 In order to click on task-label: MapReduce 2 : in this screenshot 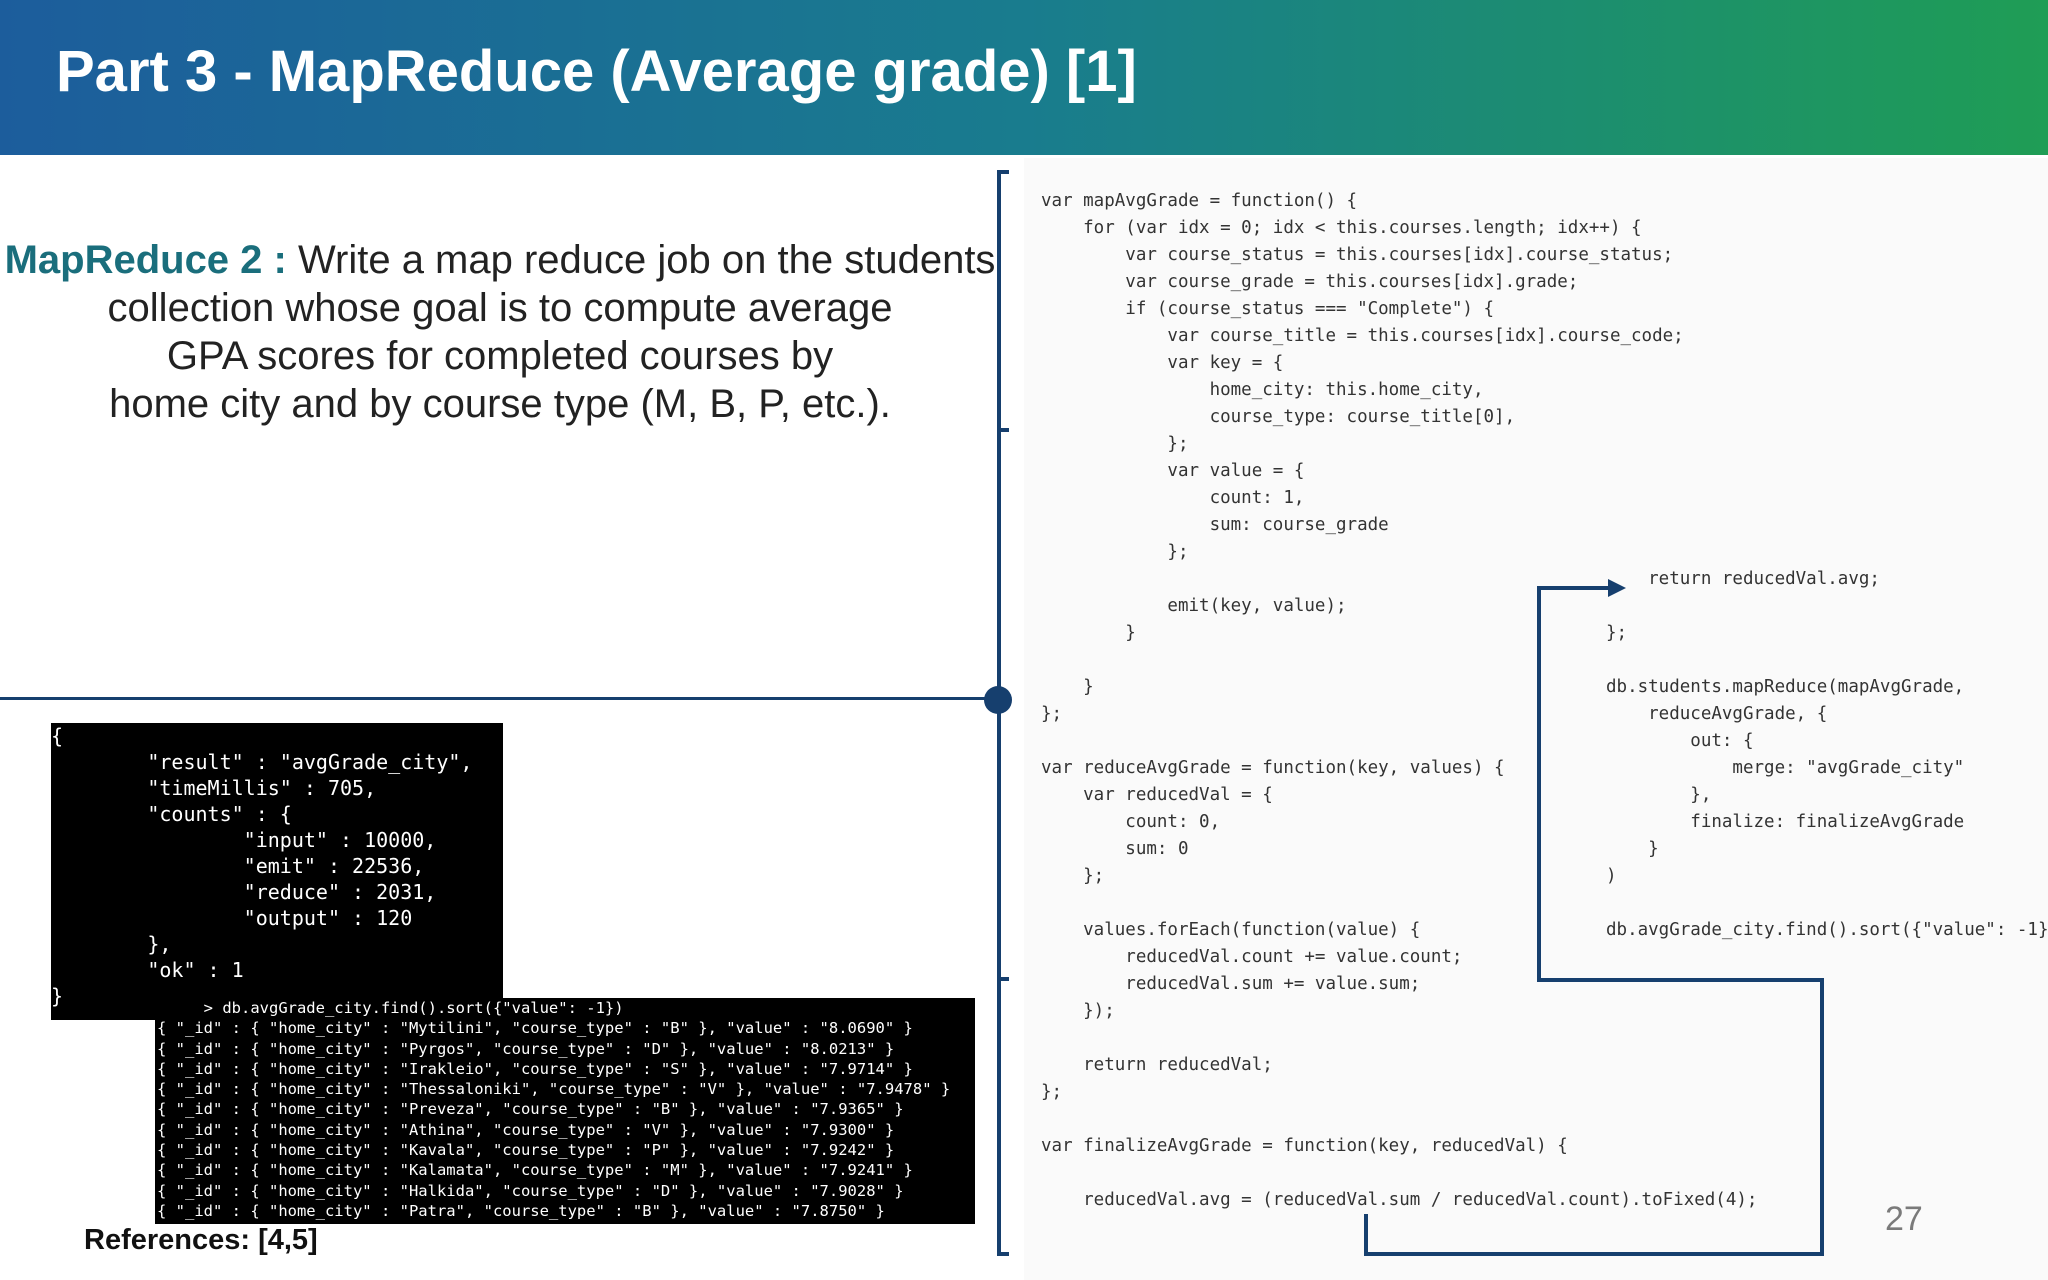, I will do `click(145, 260)`.